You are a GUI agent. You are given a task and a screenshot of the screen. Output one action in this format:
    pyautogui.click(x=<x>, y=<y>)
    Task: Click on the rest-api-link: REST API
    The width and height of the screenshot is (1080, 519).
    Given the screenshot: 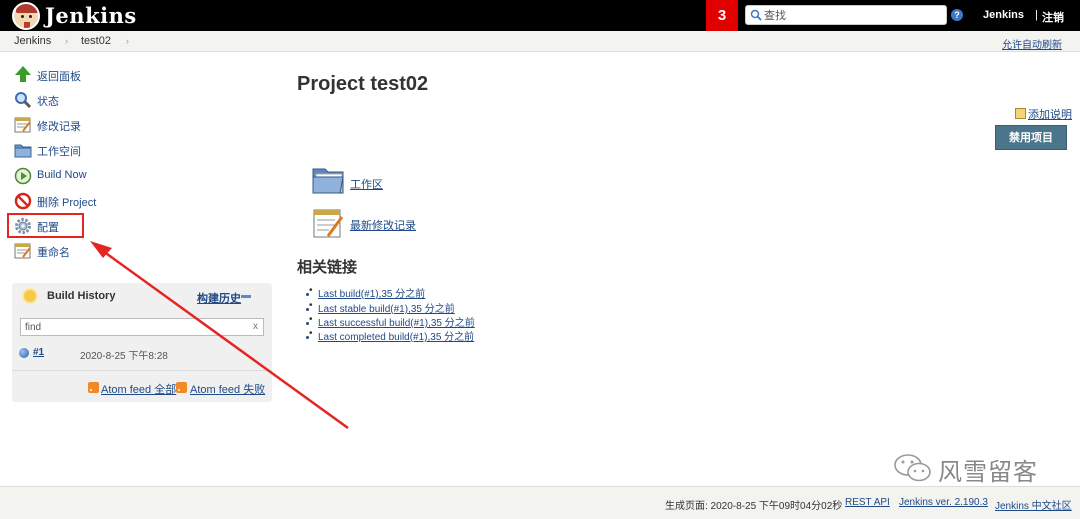 What is the action you would take?
    pyautogui.click(x=867, y=502)
    